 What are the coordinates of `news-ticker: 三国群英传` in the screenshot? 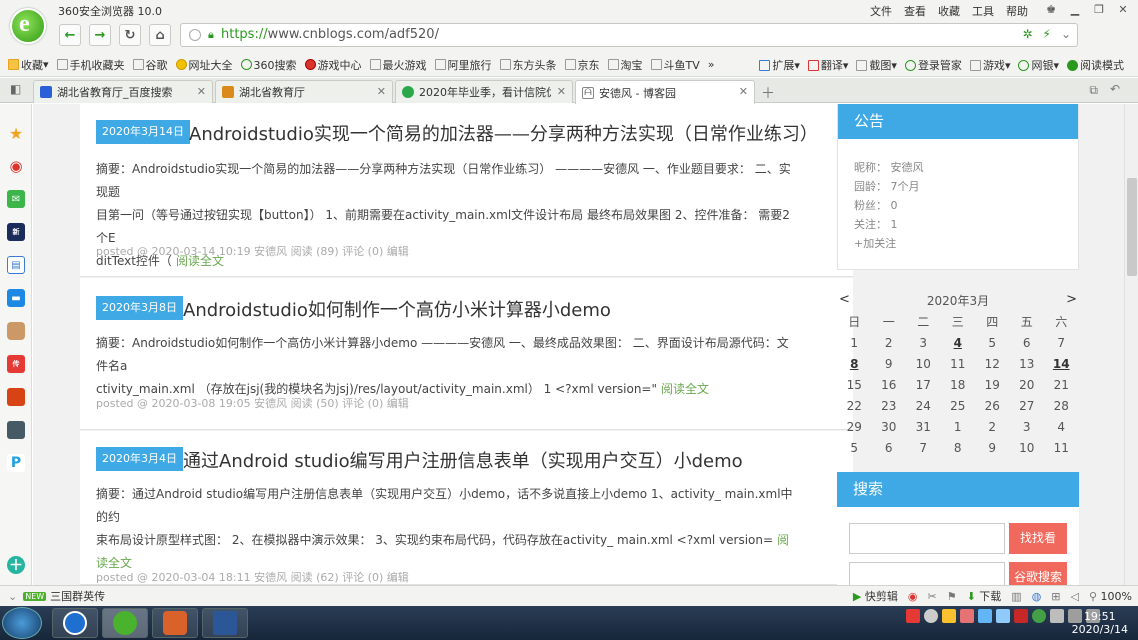 It's located at (77, 596).